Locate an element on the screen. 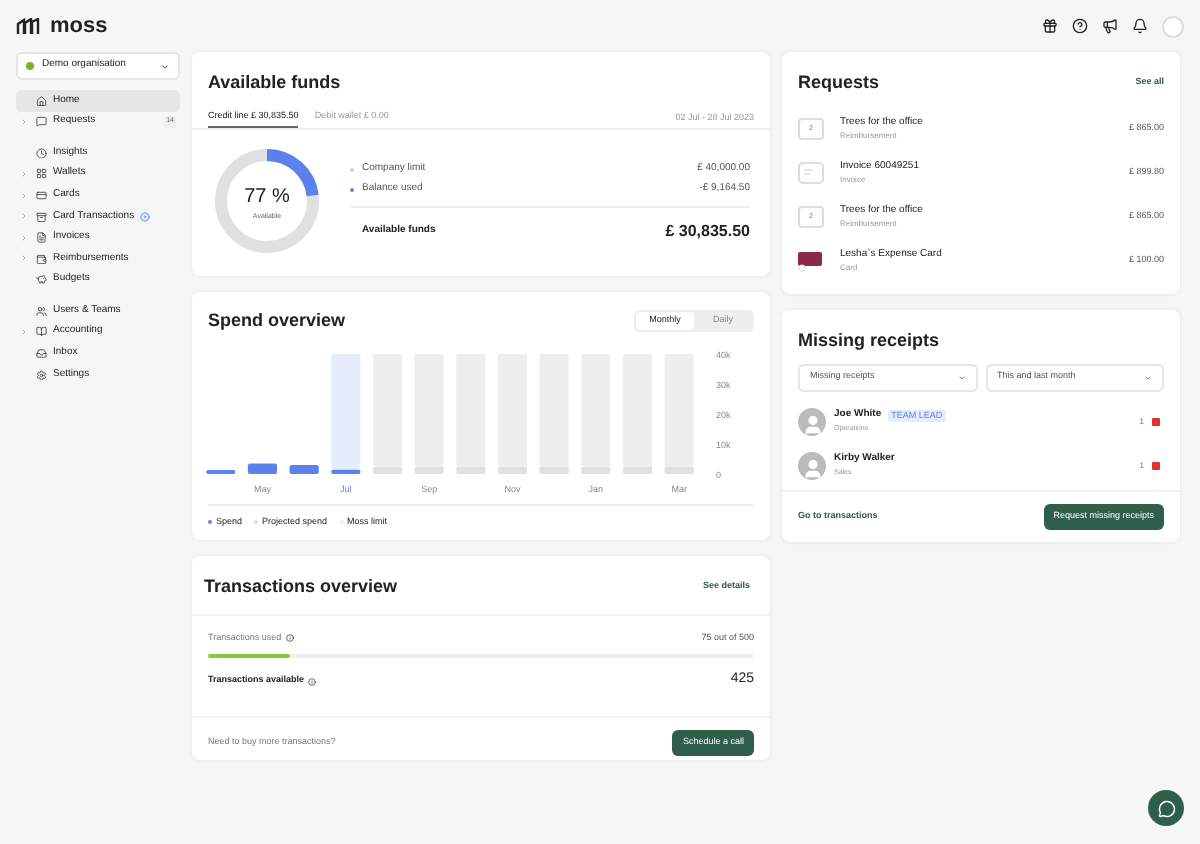 The height and width of the screenshot is (844, 1200). donut-chart is located at coordinates (267, 201).